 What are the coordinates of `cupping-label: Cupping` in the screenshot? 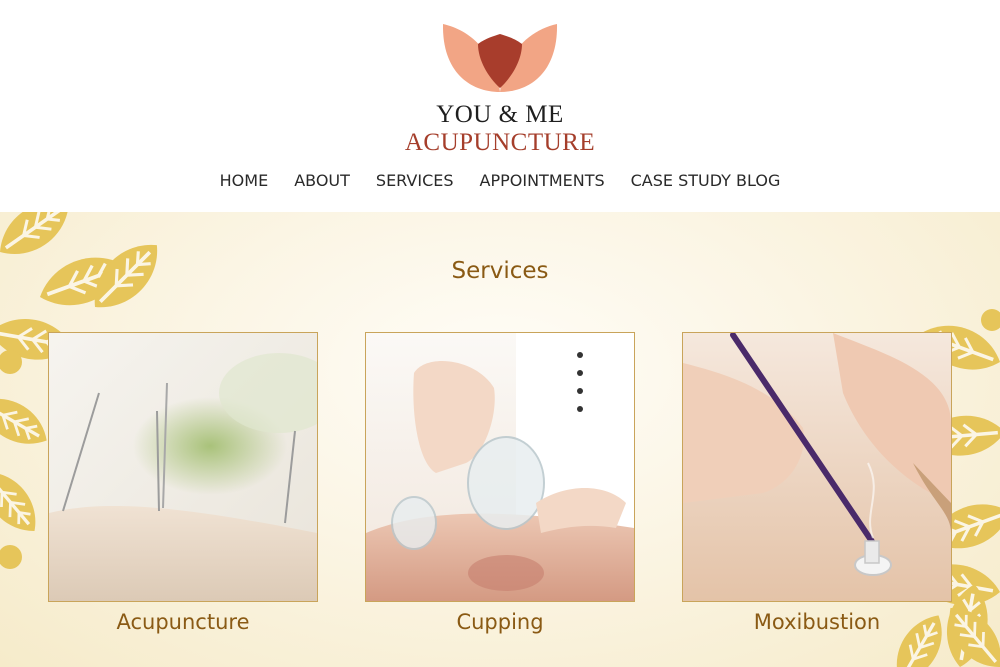 It's located at (500, 622).